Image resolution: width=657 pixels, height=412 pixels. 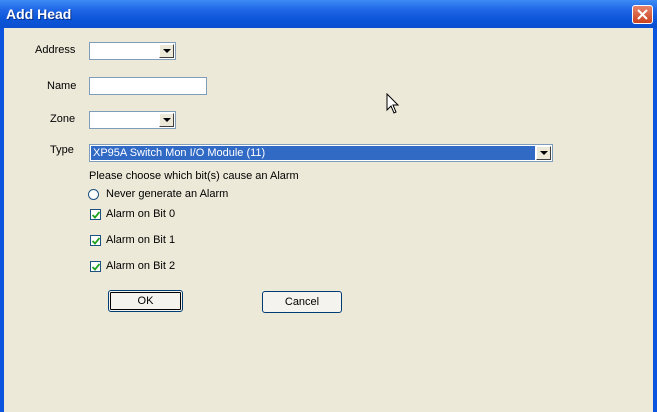 What do you see at coordinates (62, 150) in the screenshot?
I see `type-label: Type` at bounding box center [62, 150].